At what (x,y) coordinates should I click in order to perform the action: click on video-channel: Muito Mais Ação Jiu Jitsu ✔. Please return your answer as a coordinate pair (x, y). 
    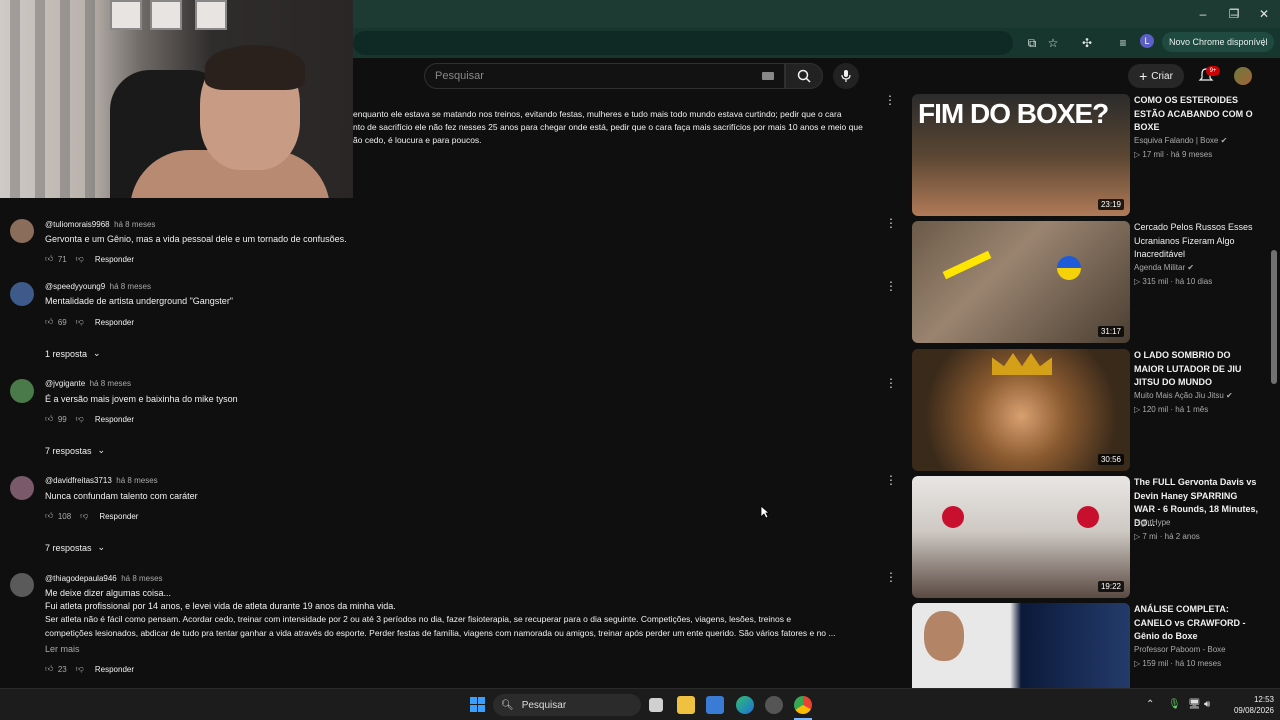
    Looking at the image, I should click on (1183, 395).